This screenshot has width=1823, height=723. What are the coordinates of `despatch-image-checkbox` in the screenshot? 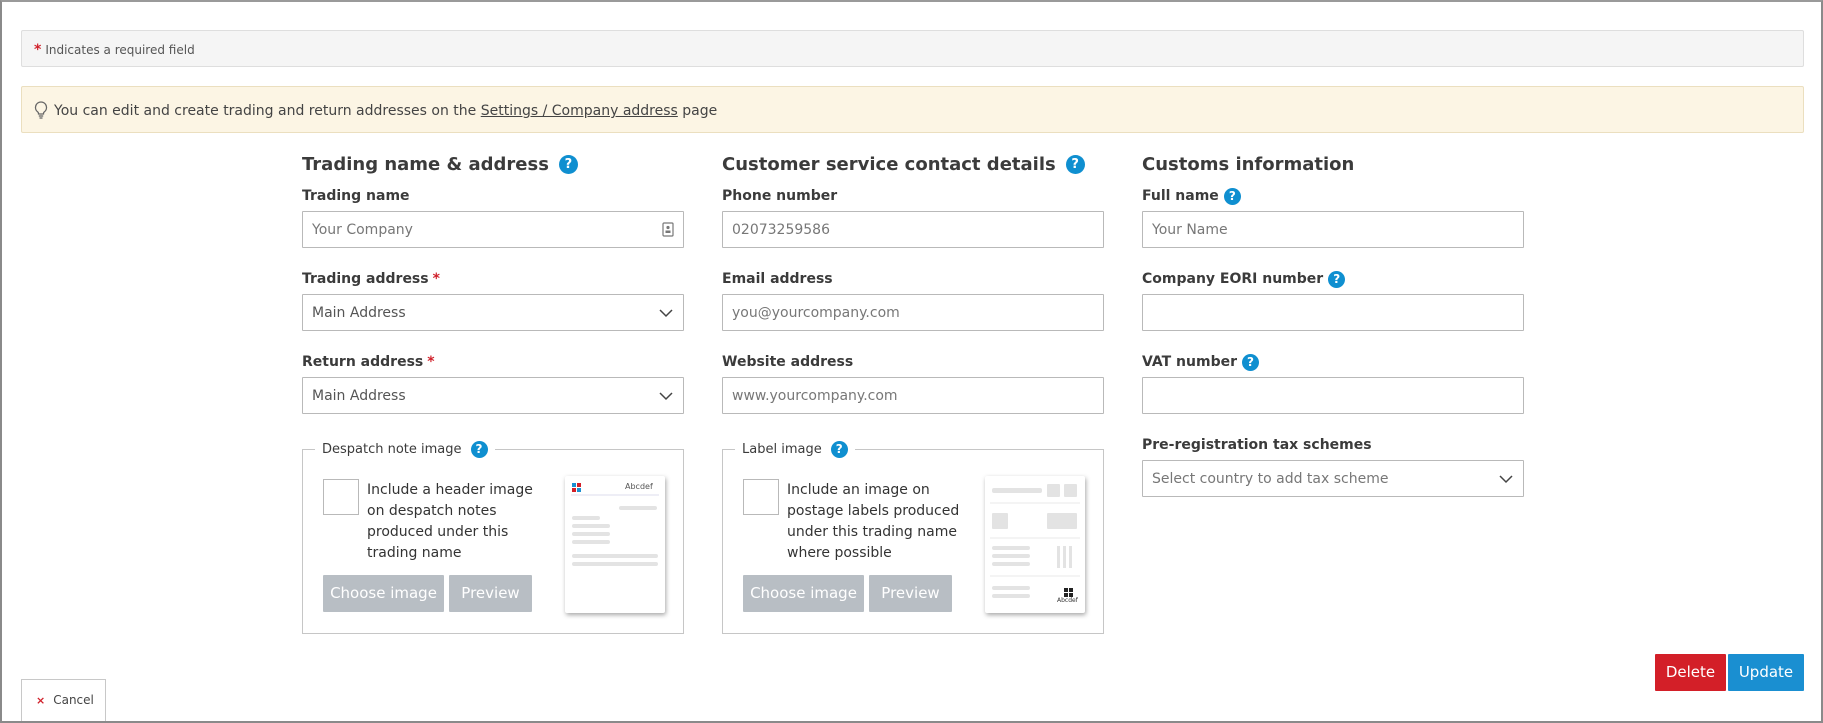 It's located at (341, 497).